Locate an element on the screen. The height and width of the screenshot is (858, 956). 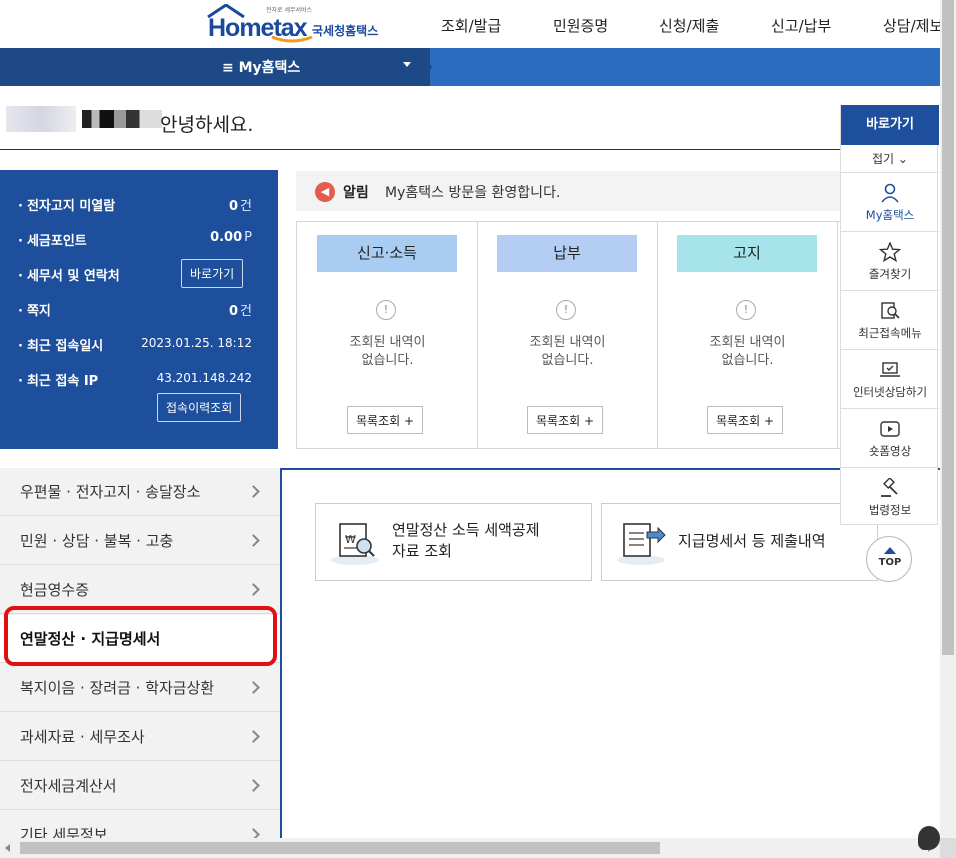
logo-subtitle: 국세청홈택스 is located at coordinates (345, 31).